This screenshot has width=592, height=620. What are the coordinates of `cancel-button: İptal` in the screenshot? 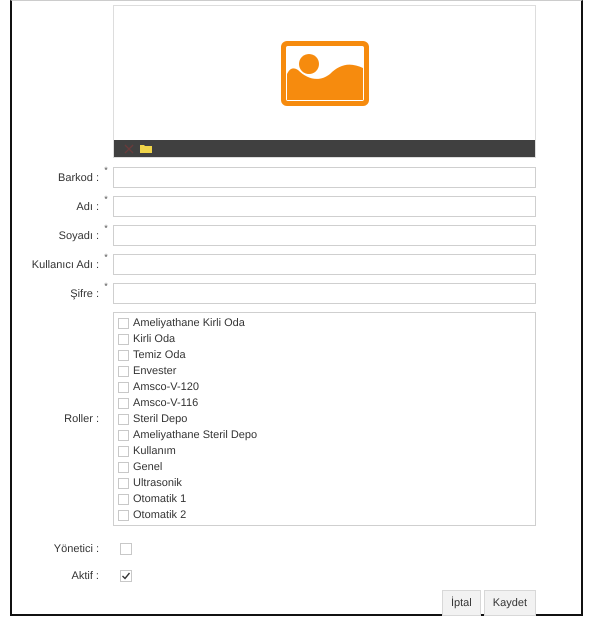 It's located at (461, 603).